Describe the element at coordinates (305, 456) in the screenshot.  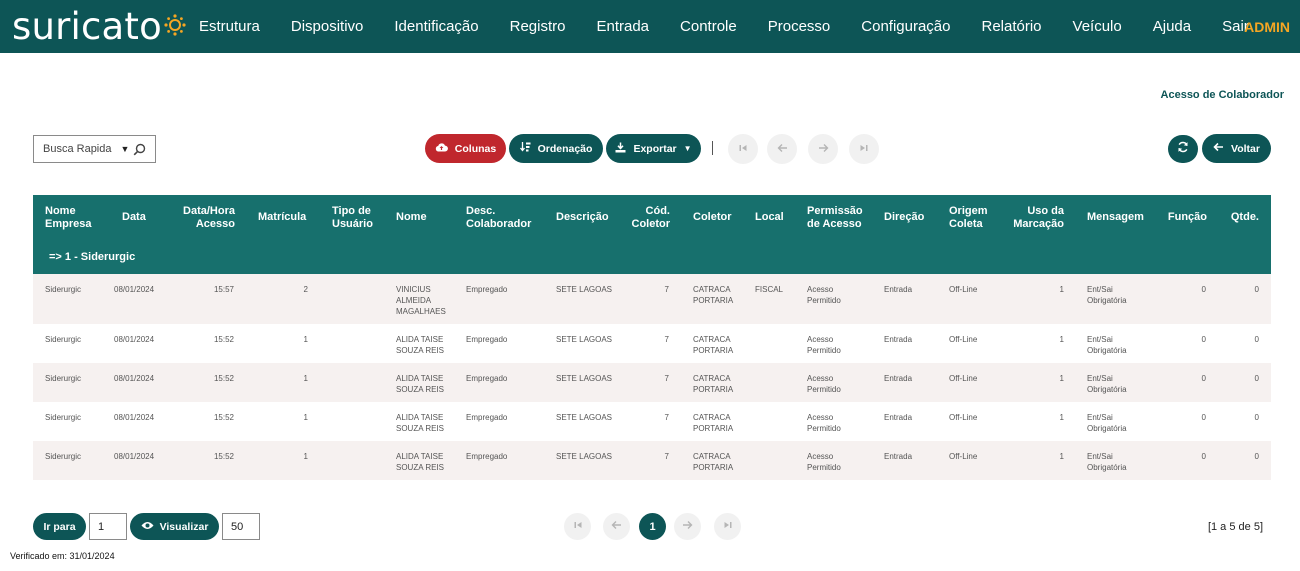
I see `cell-matricula: 1` at that location.